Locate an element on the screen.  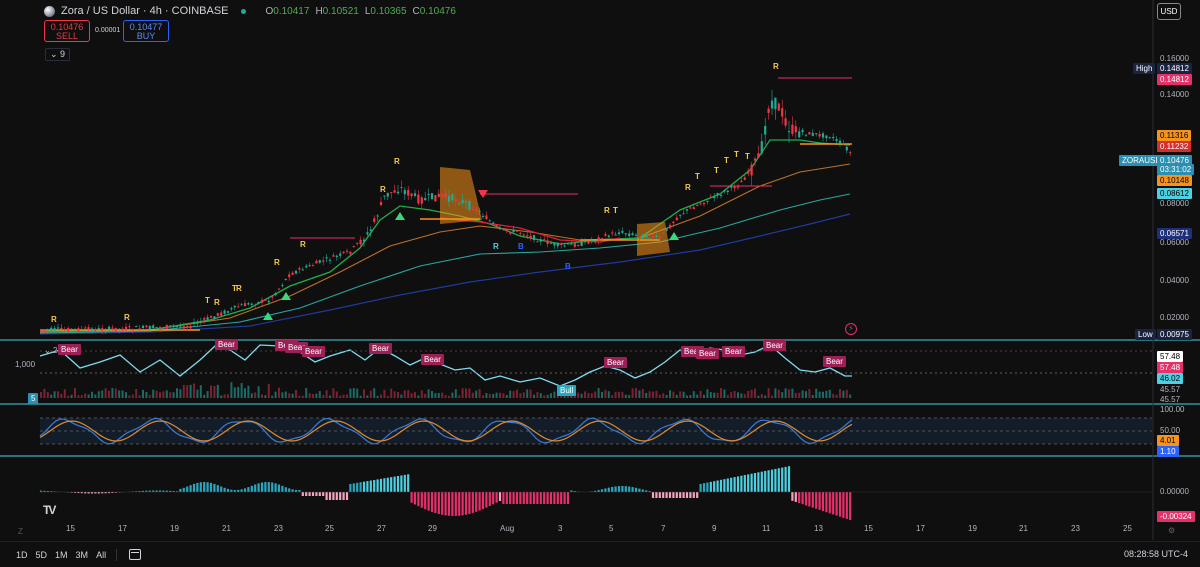
high-value-tag: 0.14812 is located at coordinates (1174, 79).